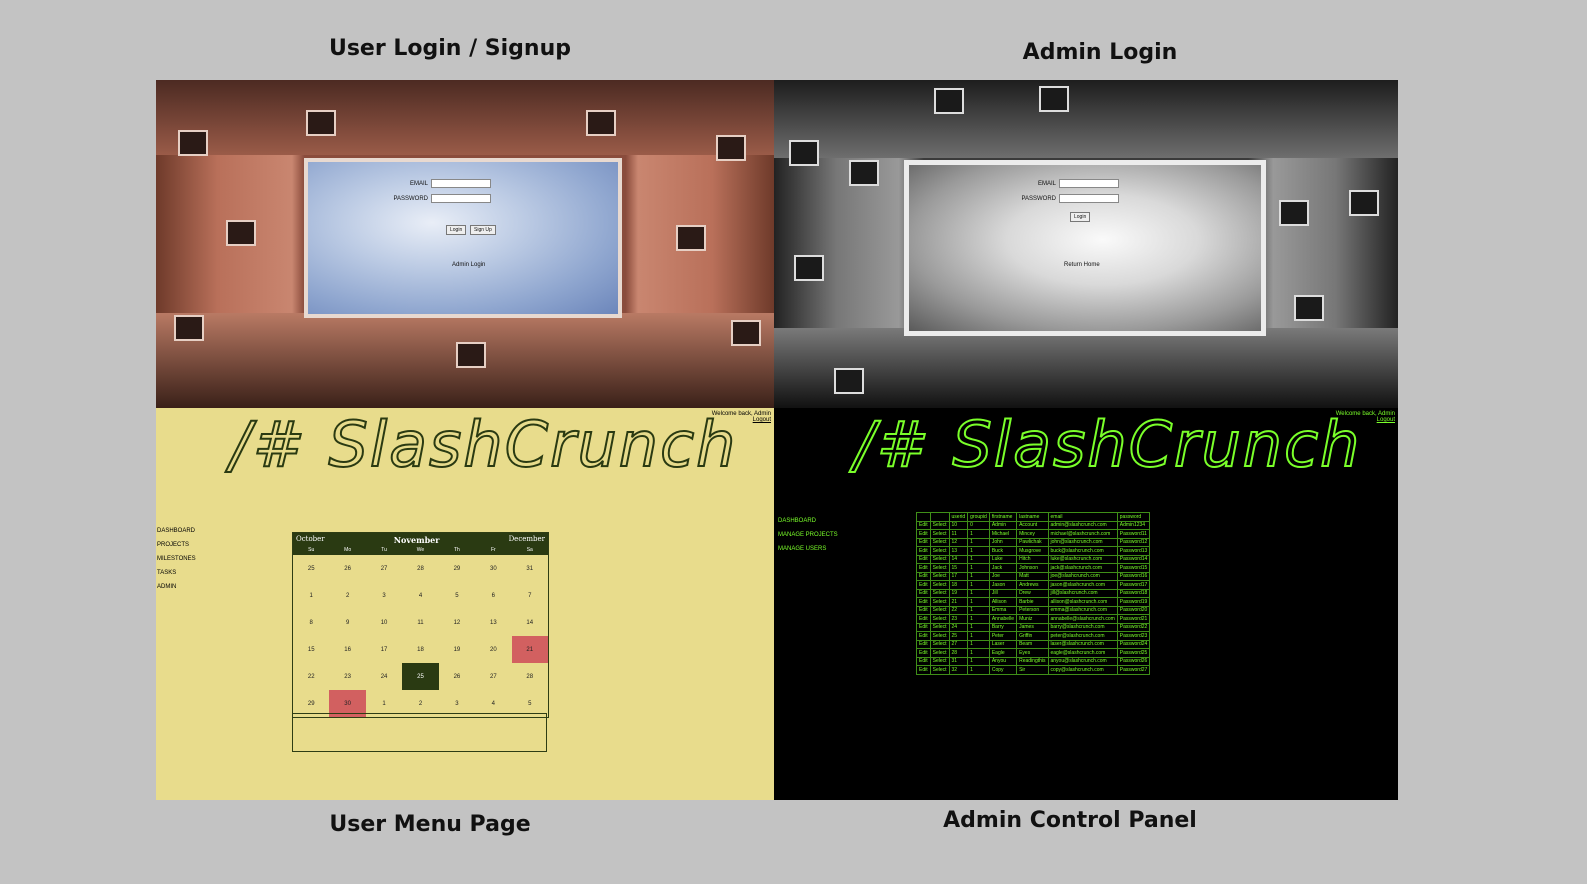  What do you see at coordinates (1082, 636) in the screenshot?
I see `table-cell: peter@slashcrunch.com` at bounding box center [1082, 636].